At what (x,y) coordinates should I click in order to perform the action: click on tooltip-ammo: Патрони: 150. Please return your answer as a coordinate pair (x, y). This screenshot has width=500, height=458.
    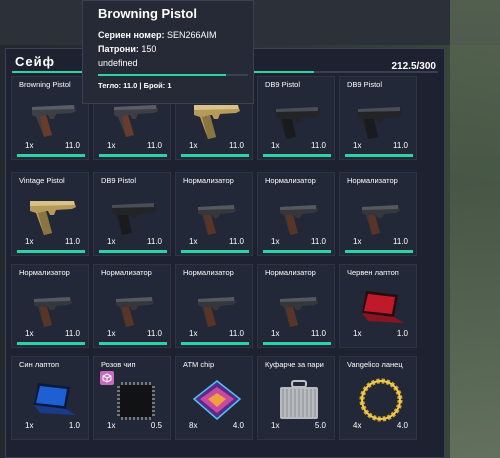
    Looking at the image, I should click on (127, 49).